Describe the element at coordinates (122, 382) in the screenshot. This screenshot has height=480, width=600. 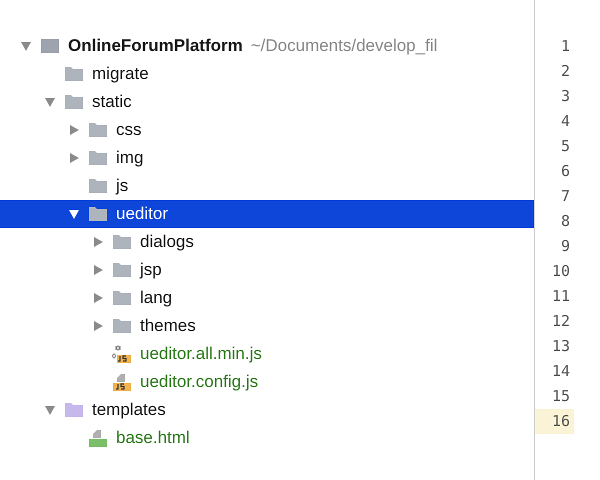
I see `js-file-icon` at that location.